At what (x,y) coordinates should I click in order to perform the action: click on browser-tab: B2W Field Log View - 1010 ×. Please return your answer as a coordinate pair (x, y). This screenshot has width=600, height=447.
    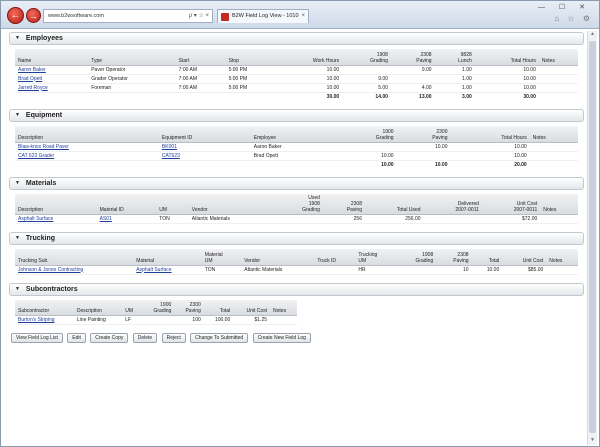
    Looking at the image, I should click on (263, 16).